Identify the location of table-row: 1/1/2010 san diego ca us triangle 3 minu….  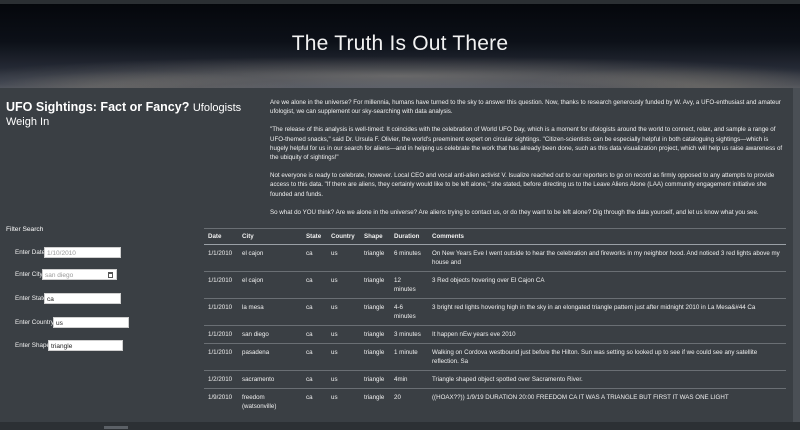
(495, 334).